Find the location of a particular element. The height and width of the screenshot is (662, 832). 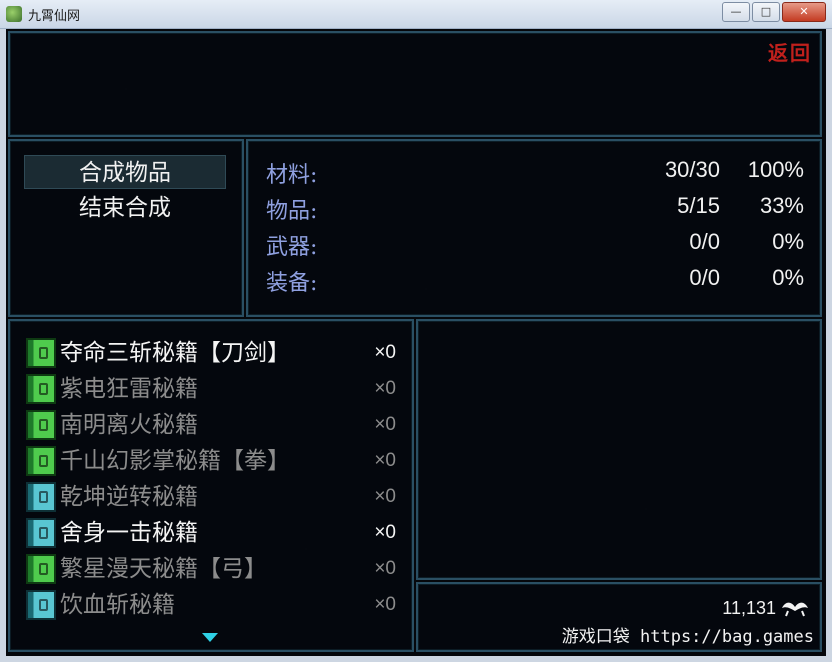

gold-amount: 11,131 is located at coordinates (749, 608).